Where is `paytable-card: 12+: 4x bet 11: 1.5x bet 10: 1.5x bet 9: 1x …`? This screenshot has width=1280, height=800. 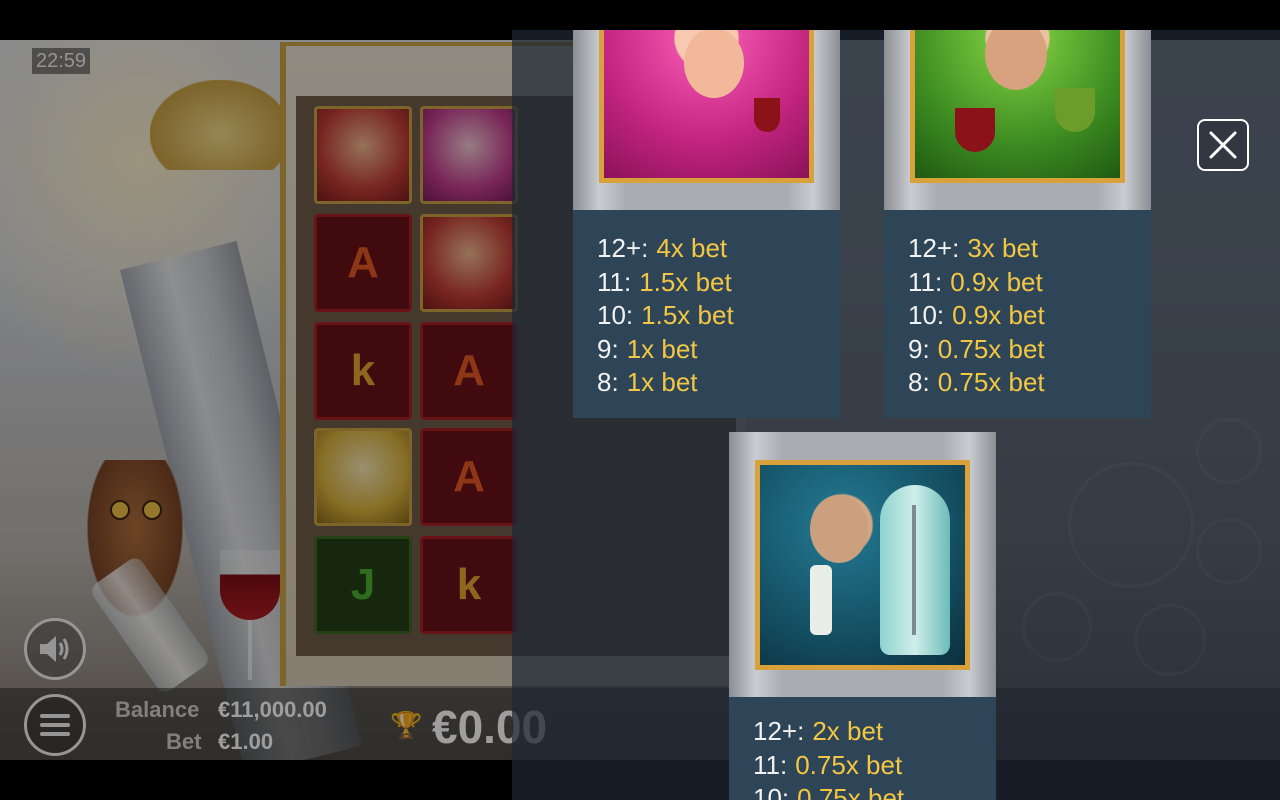
paytable-card: 12+: 4x bet 11: 1.5x bet 10: 1.5x bet 9: 1x … is located at coordinates (706, 224).